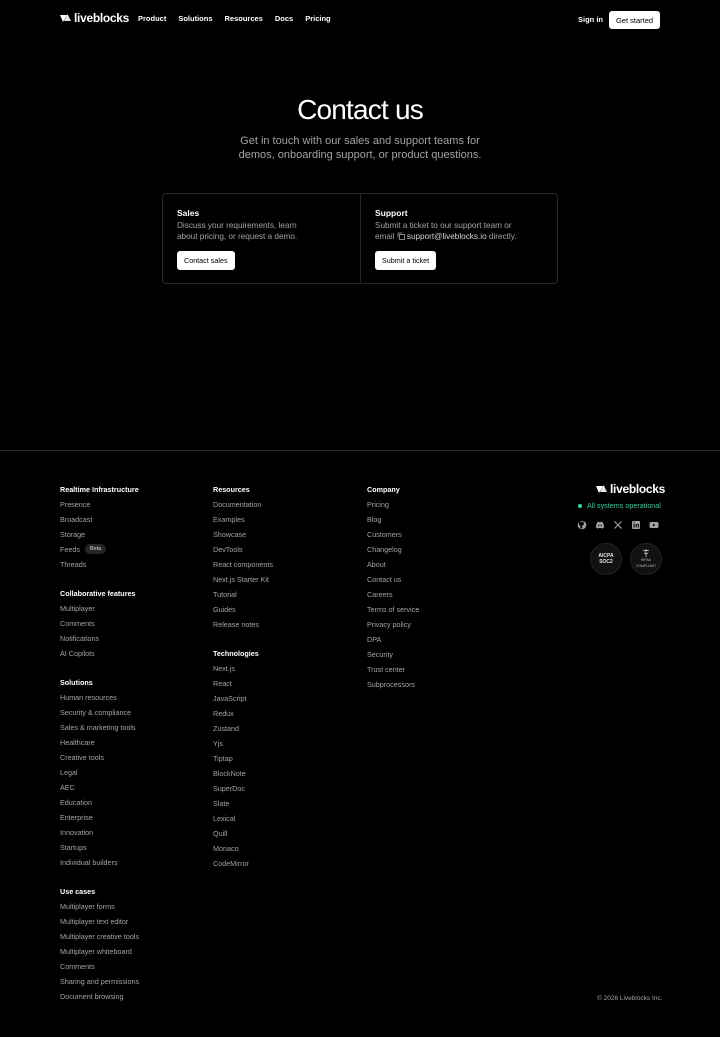 This screenshot has width=720, height=1037. I want to click on footer-link-feeds: Feeds Beta, so click(99, 552).